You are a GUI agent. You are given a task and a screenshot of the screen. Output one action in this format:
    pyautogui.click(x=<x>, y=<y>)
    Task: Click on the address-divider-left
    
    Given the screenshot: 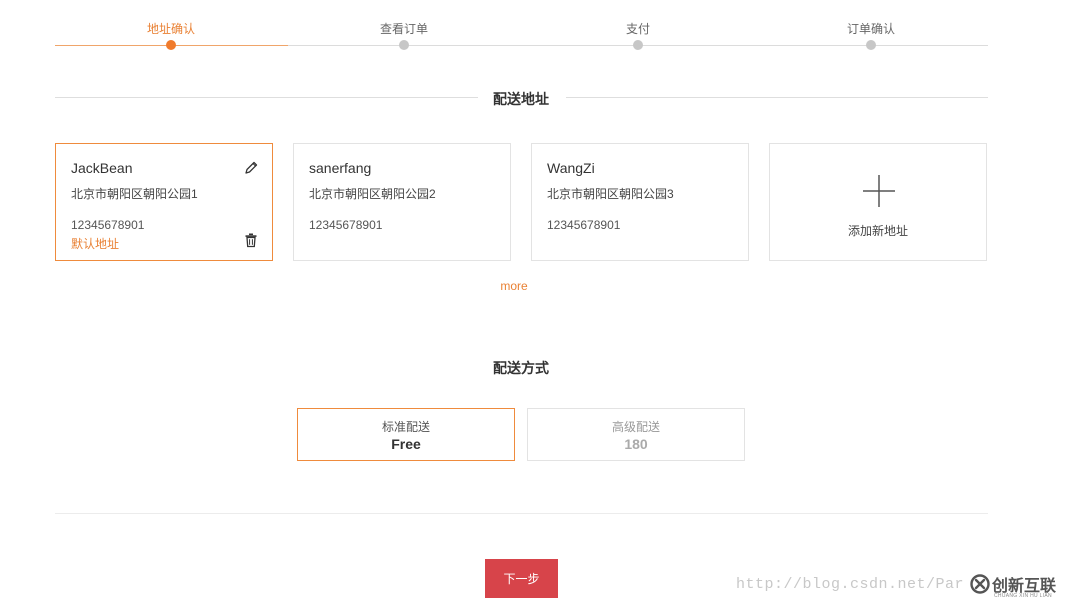 What is the action you would take?
    pyautogui.click(x=266, y=97)
    